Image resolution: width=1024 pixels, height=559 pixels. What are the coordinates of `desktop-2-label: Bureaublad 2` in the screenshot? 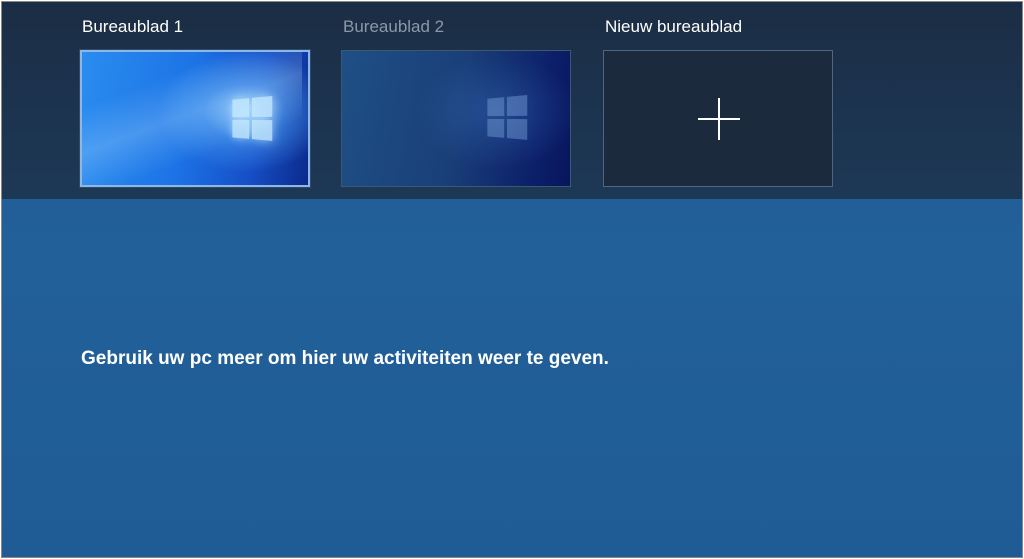 It's located at (394, 26).